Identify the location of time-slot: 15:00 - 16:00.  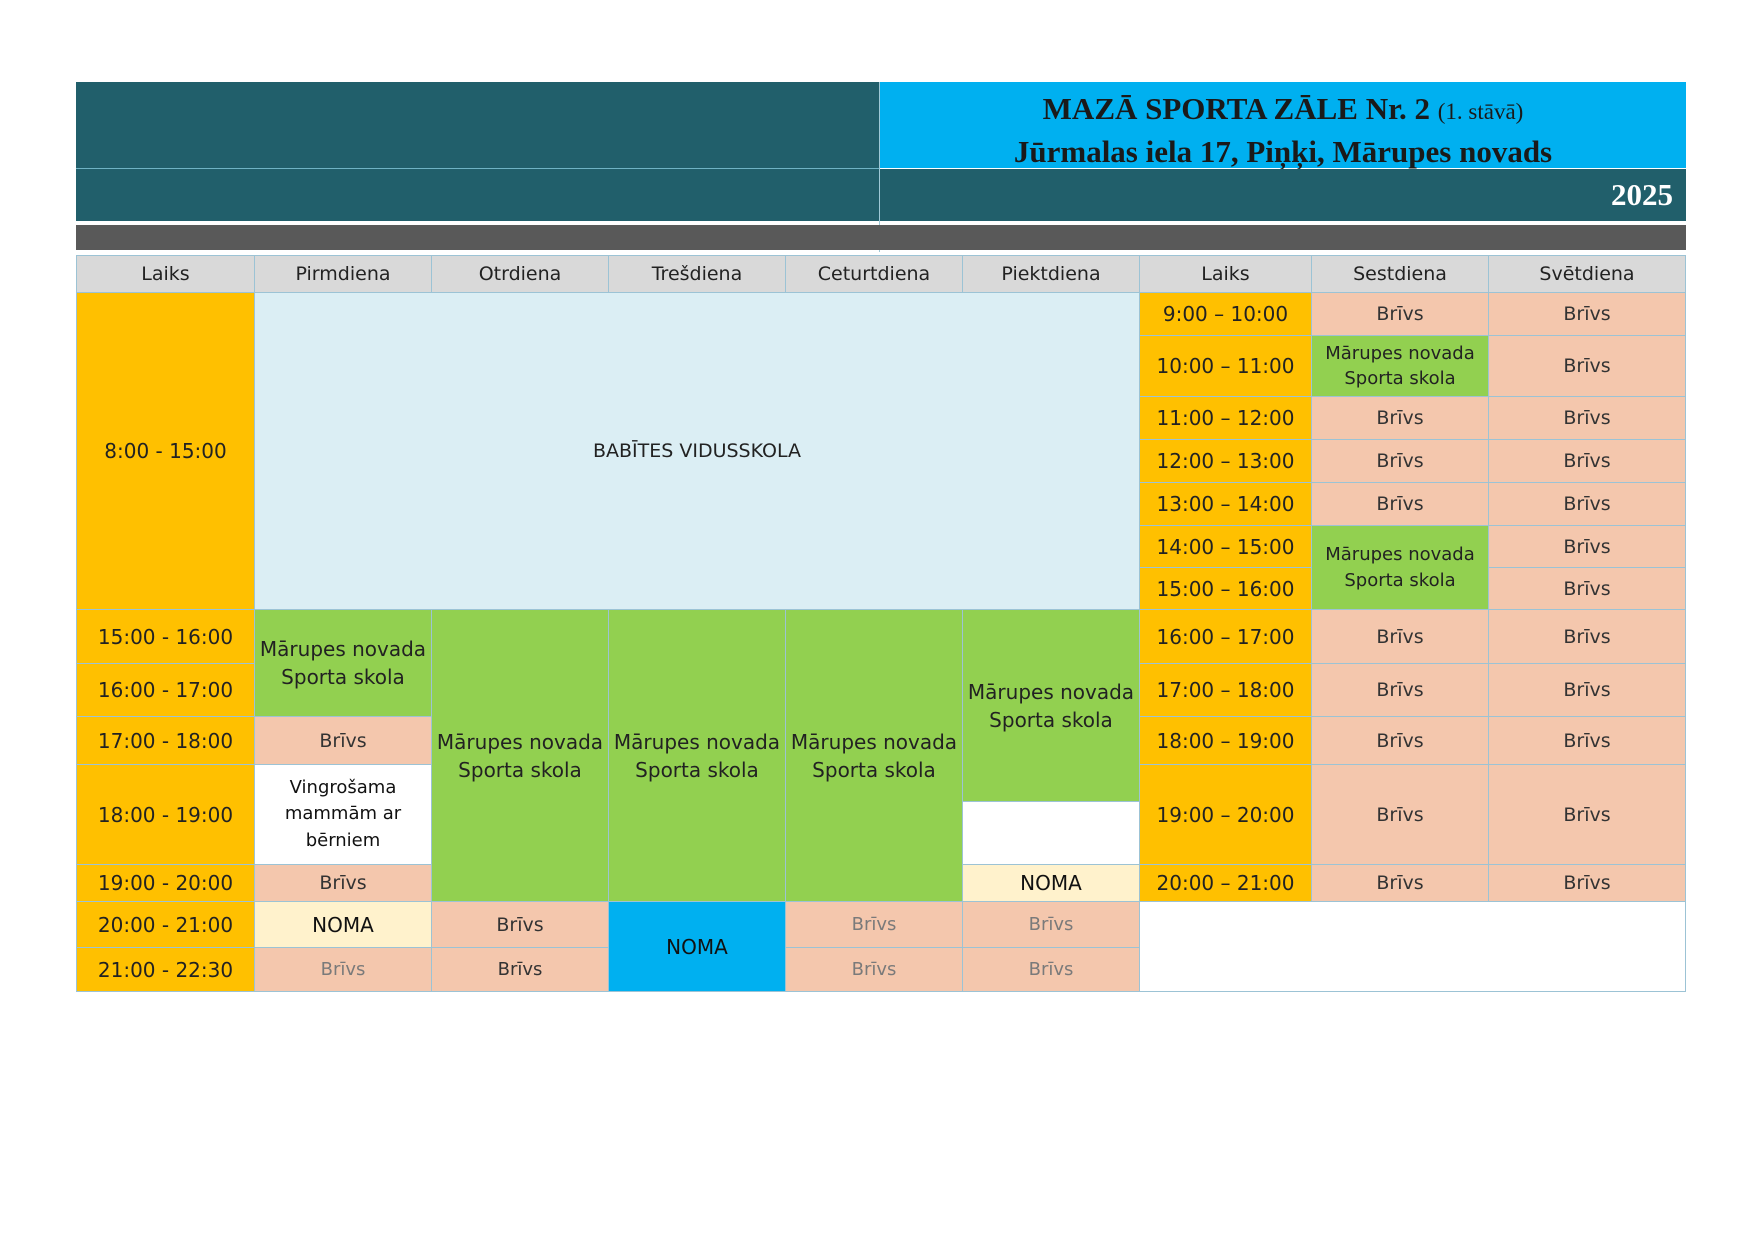
(165, 636).